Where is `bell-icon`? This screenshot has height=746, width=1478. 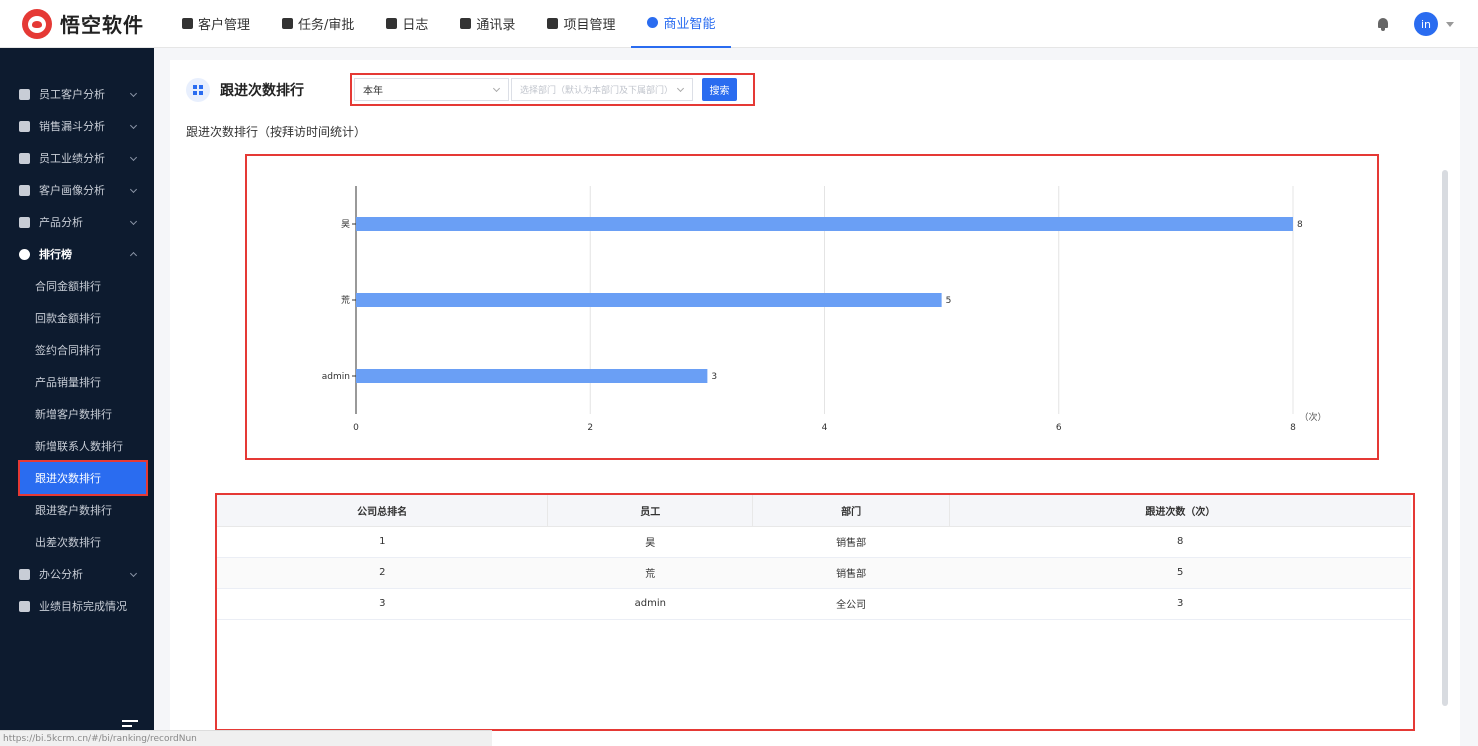
bell-icon is located at coordinates (1383, 24).